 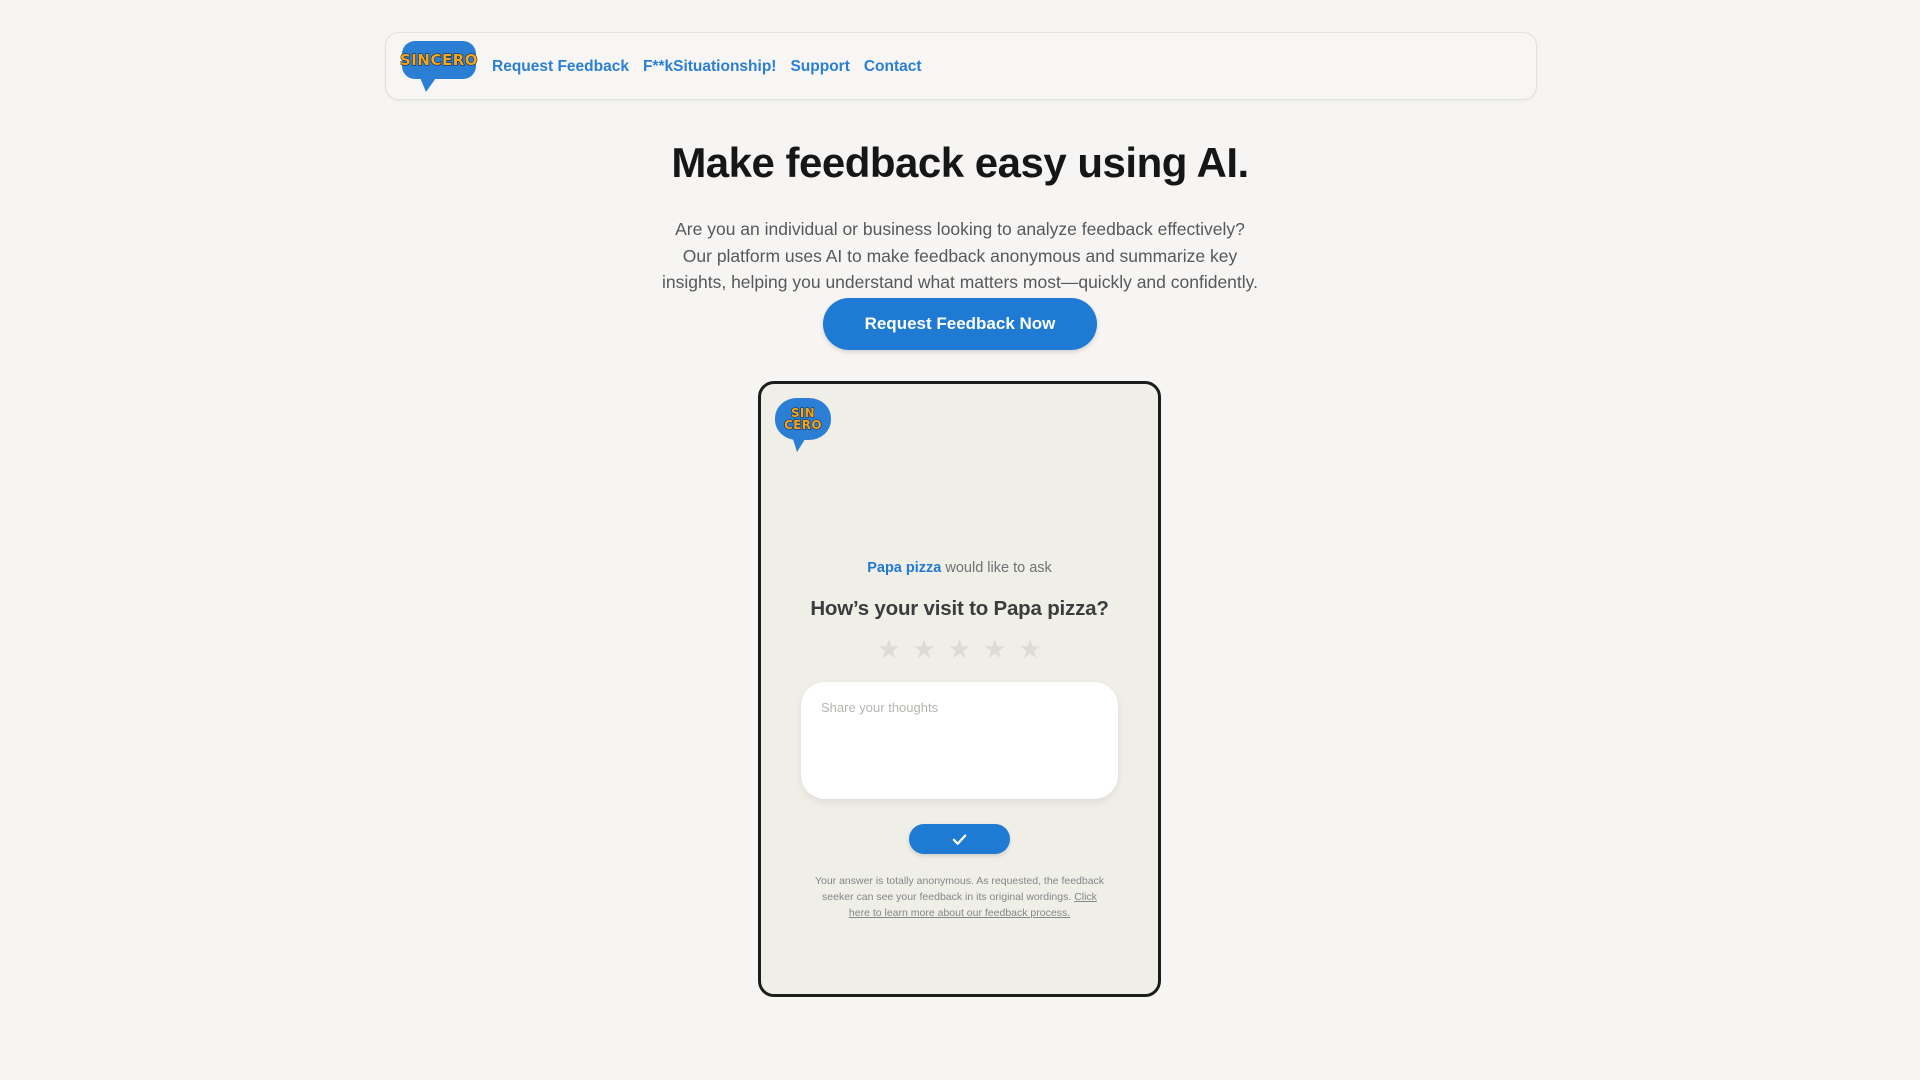 I want to click on page-title: Make feedback easy using AI., so click(x=960, y=162).